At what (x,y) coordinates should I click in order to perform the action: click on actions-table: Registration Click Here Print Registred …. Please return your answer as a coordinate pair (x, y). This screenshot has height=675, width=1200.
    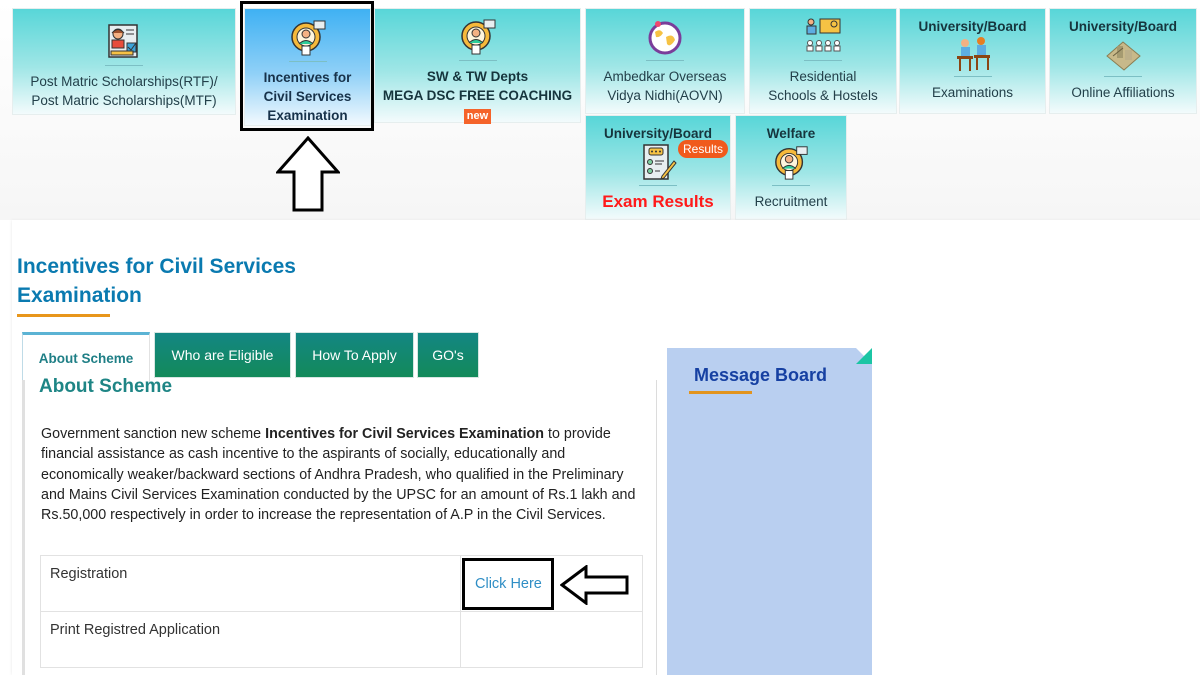
    Looking at the image, I should click on (341, 611).